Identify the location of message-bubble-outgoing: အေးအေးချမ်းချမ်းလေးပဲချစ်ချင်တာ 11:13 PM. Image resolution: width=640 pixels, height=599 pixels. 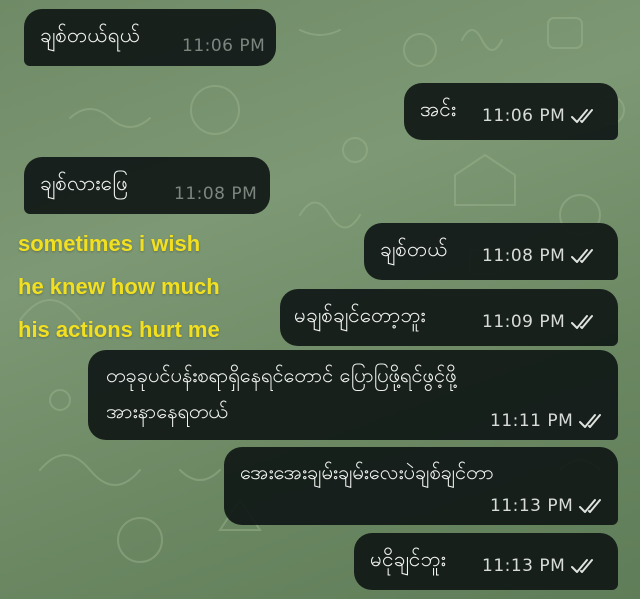
(421, 486).